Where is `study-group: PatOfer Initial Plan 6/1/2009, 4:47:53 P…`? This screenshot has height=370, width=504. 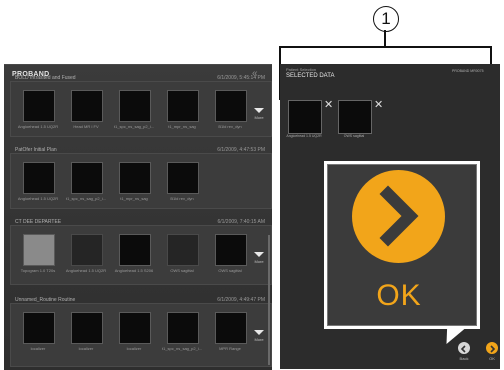
study-group: PatOfer Initial Plan 6/1/2009, 4:47:53 P… is located at coordinates (141, 178).